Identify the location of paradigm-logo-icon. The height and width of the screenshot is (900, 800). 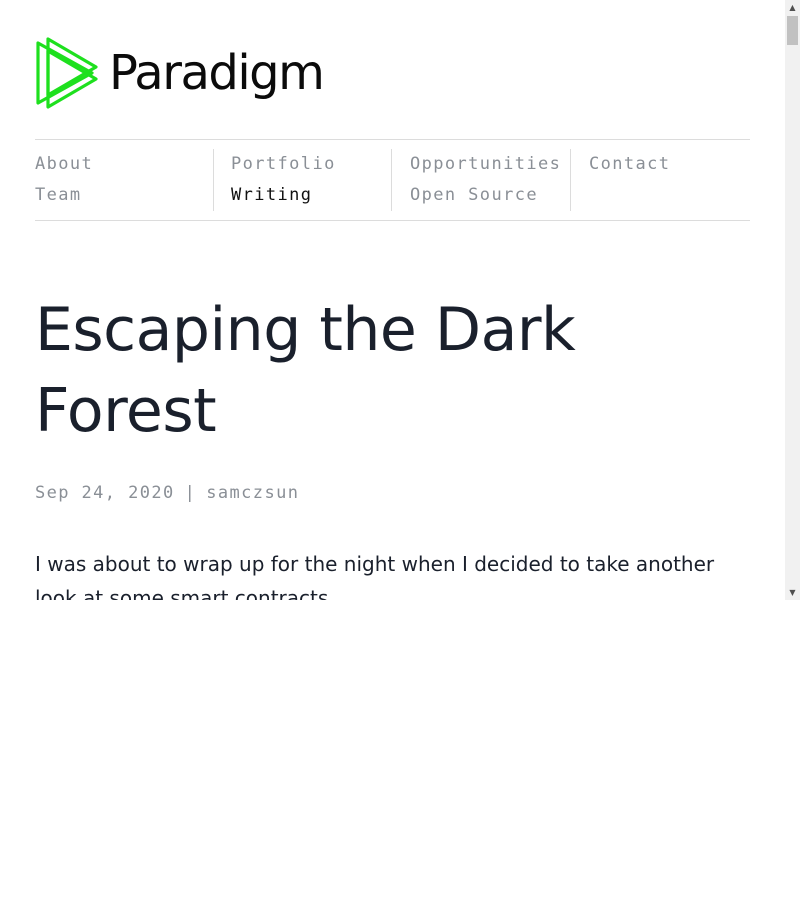
(67, 73).